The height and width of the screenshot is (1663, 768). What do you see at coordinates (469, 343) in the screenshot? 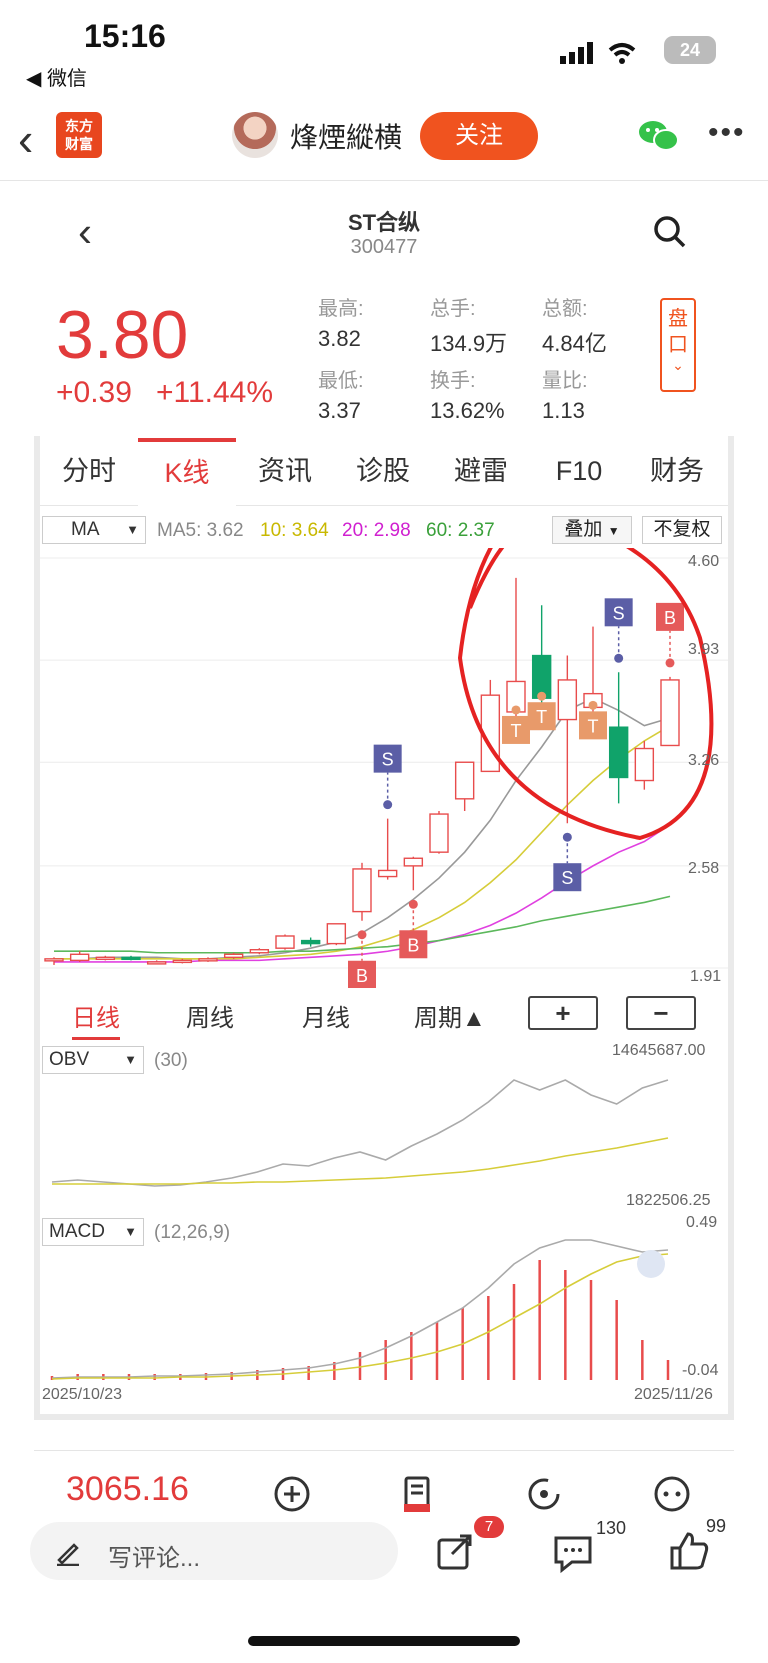
I see `stat-value: 134.9万` at bounding box center [469, 343].